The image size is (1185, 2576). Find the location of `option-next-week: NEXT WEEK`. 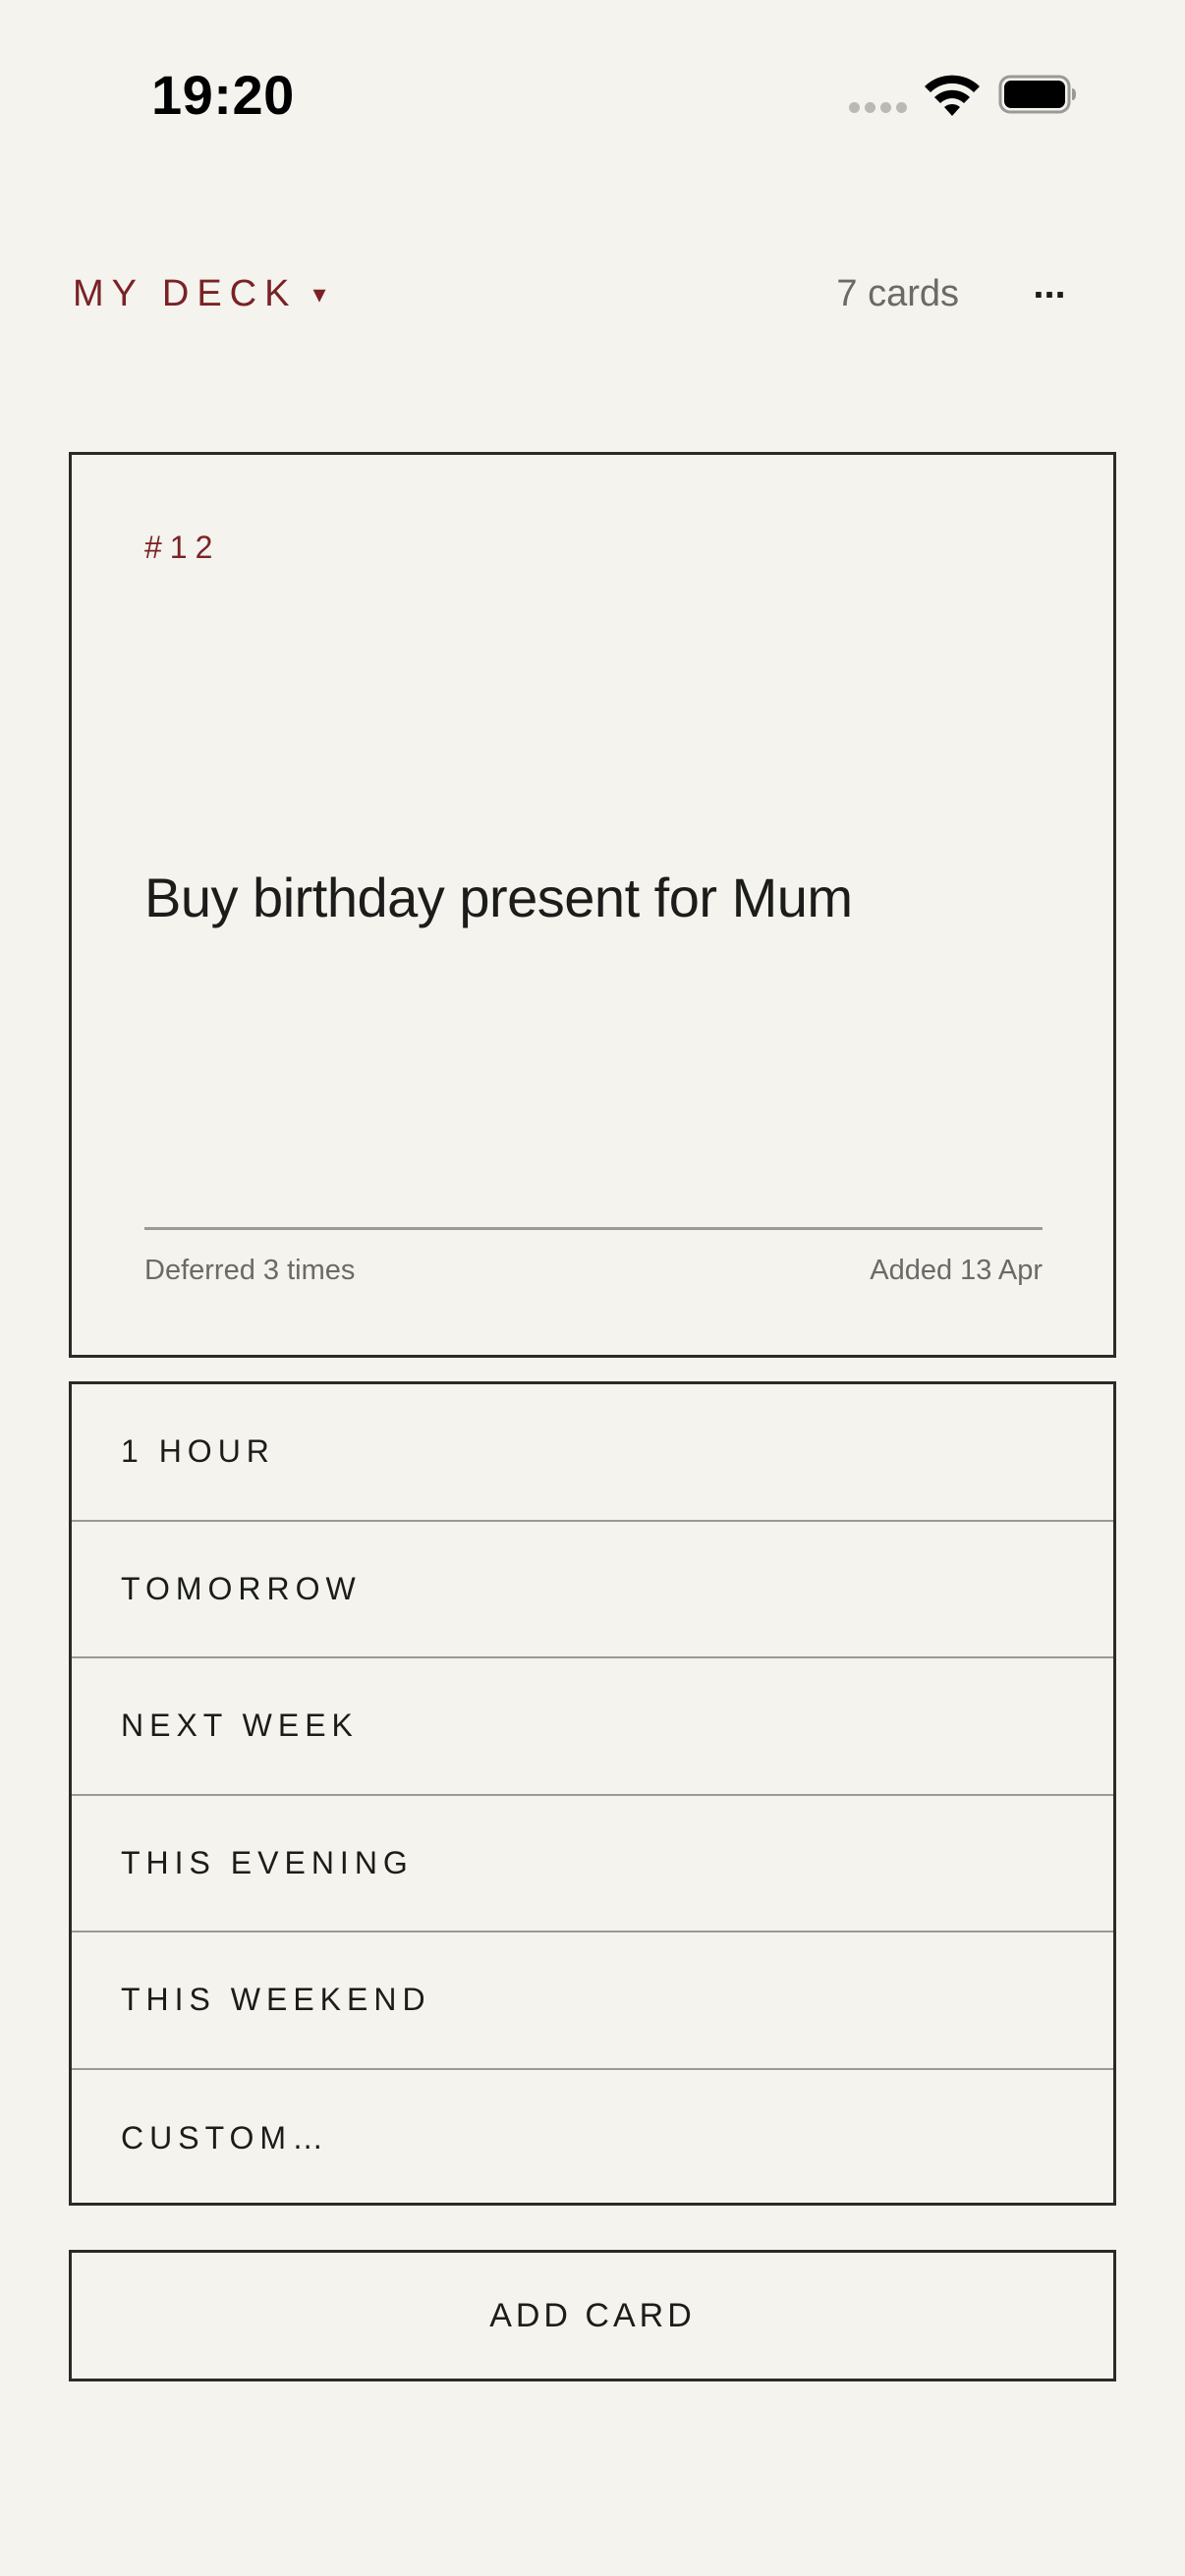

option-next-week: NEXT WEEK is located at coordinates (592, 1727).